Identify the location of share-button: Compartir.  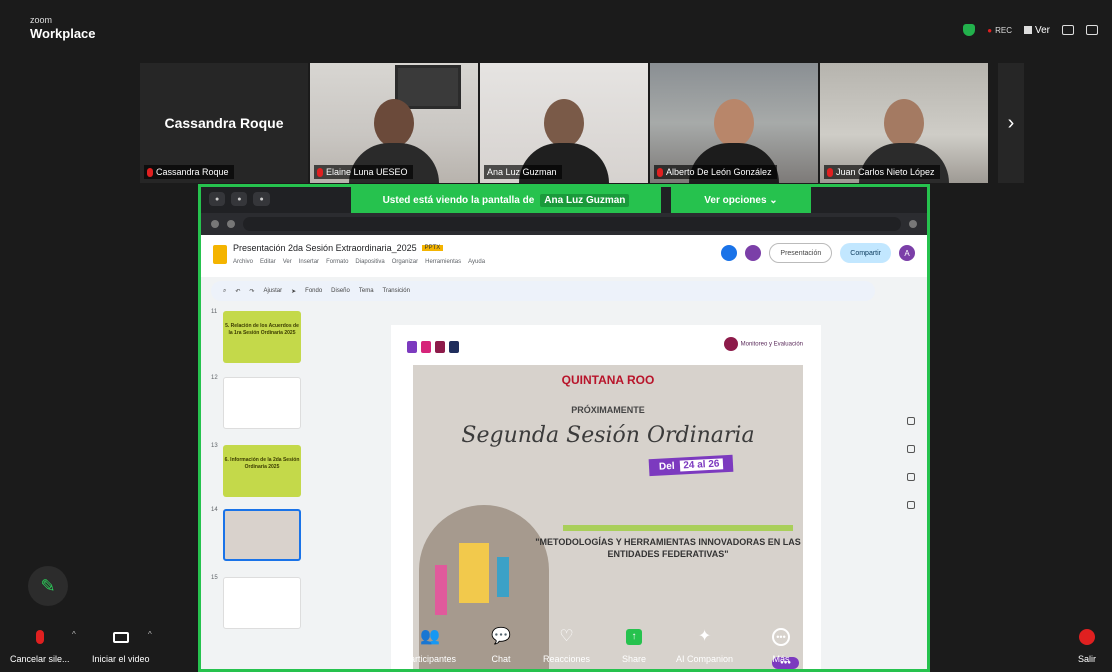
(865, 253).